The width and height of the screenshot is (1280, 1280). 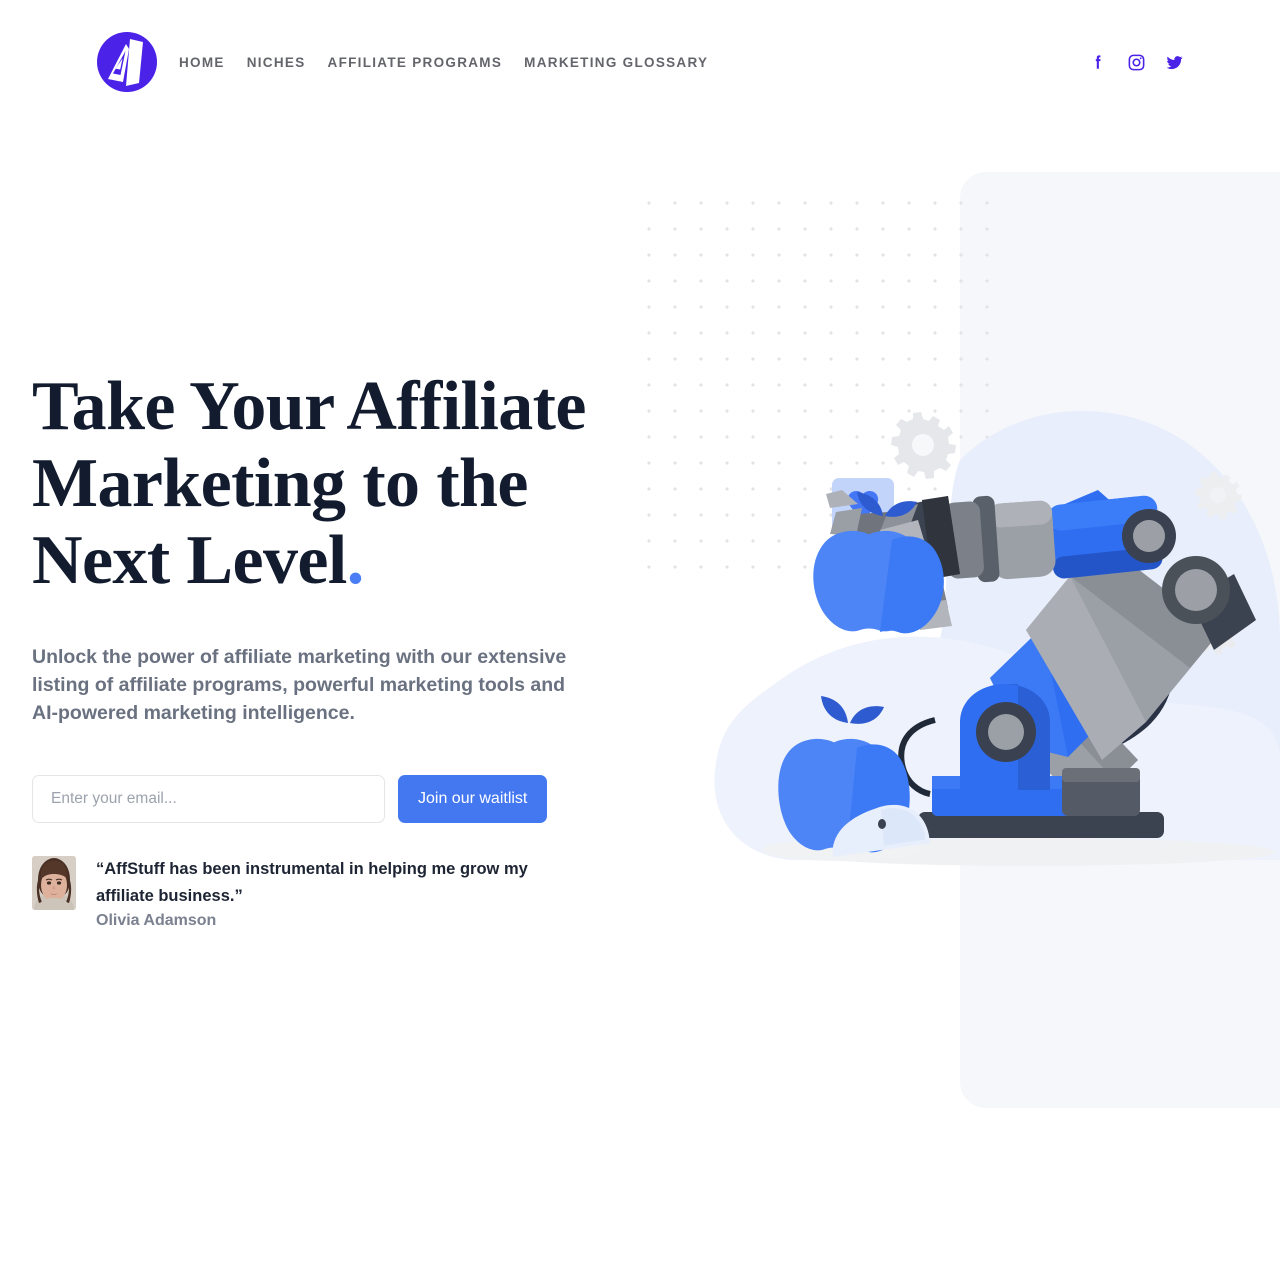 What do you see at coordinates (276, 62) in the screenshot?
I see `nav-link-niches: NICHES` at bounding box center [276, 62].